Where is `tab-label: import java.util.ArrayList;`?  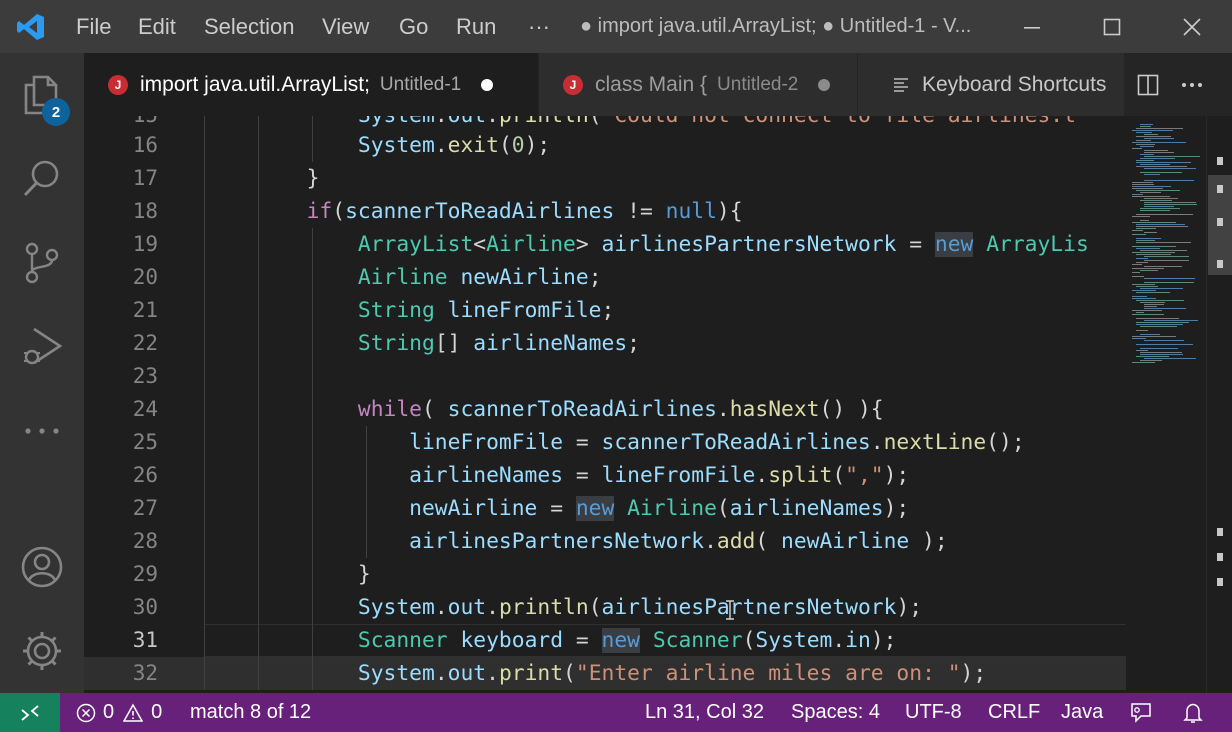
tab-label: import java.util.ArrayList; is located at coordinates (255, 84).